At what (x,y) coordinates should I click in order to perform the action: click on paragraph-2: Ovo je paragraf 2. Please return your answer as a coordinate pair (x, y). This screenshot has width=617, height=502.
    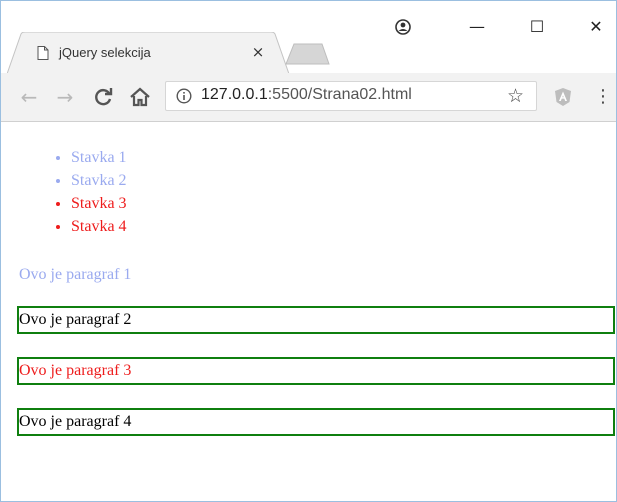
    Looking at the image, I should click on (316, 320).